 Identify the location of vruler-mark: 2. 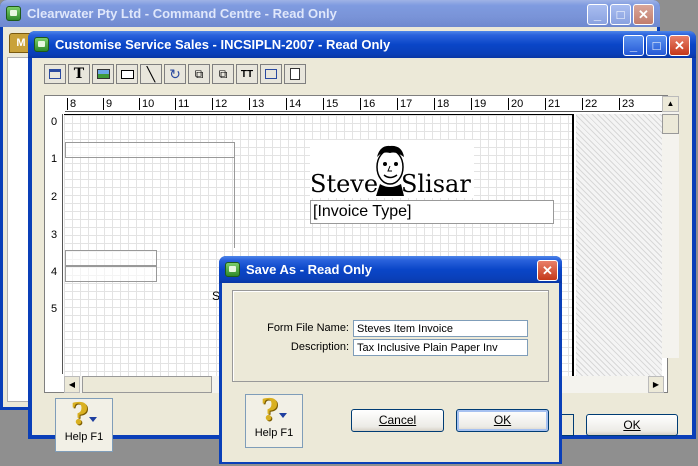
(54, 197).